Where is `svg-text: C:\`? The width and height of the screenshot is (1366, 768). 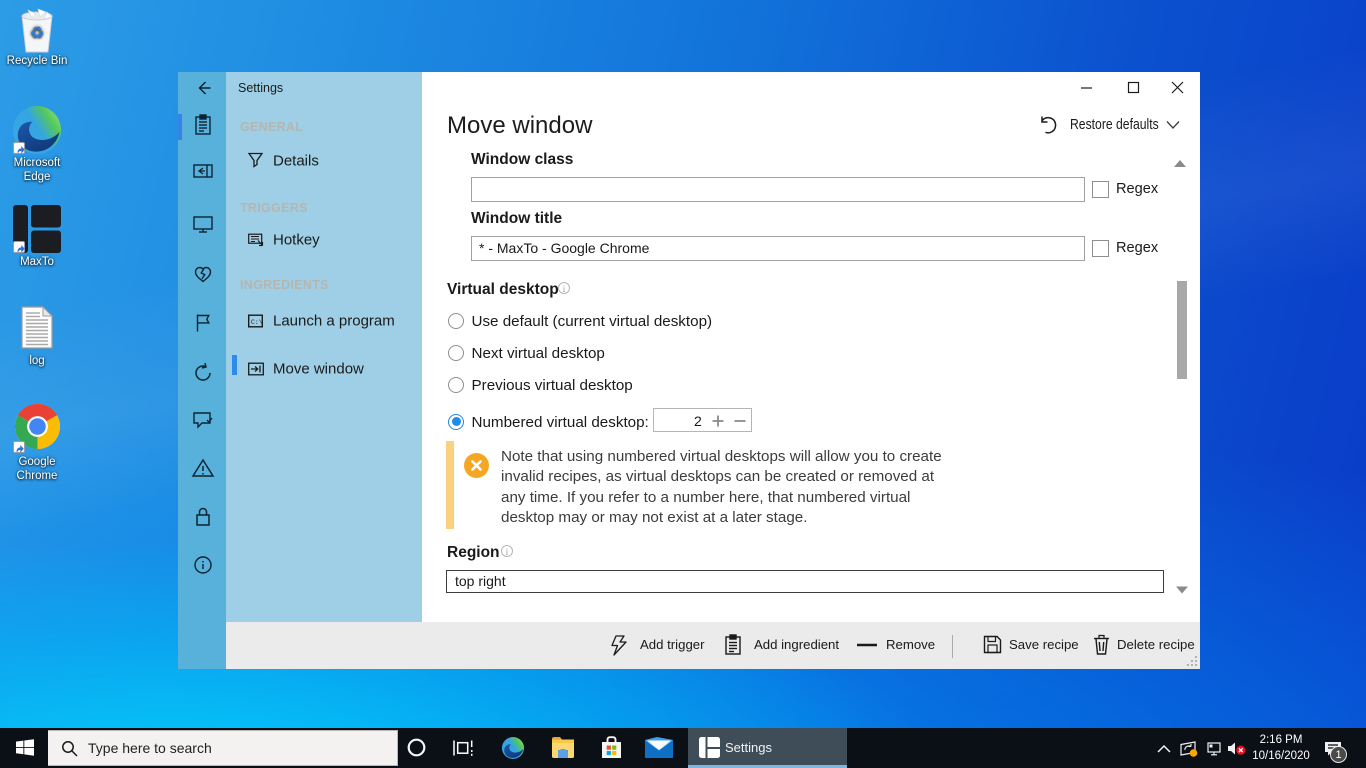
svg-text: C:\ is located at coordinates (257, 322).